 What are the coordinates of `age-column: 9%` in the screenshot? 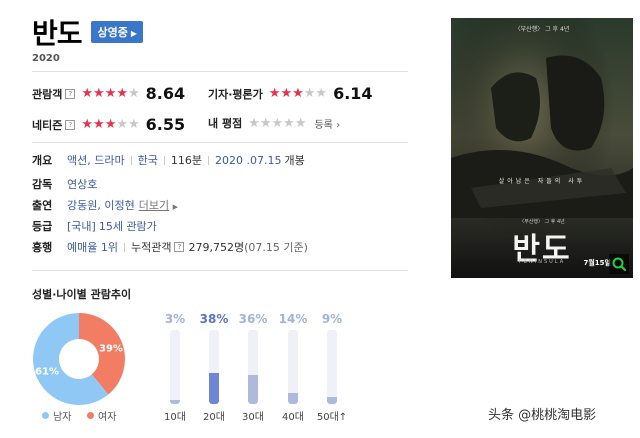 It's located at (332, 319).